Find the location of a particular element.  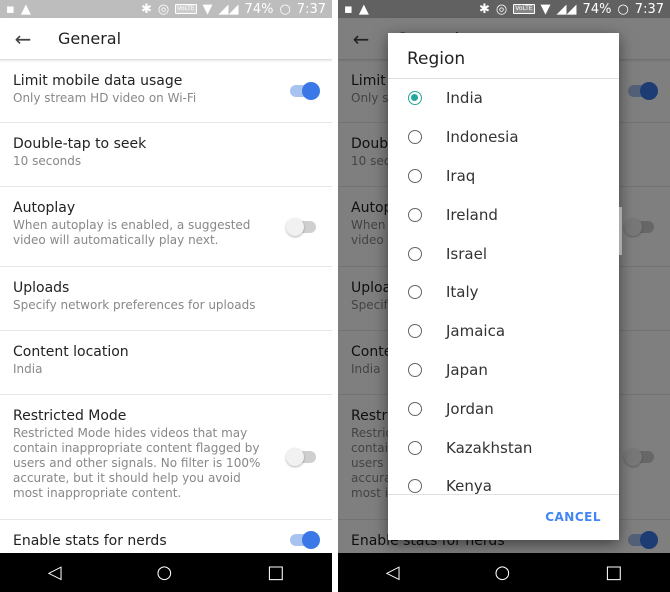

setting-subtitle: 10 seconds is located at coordinates (47, 161).